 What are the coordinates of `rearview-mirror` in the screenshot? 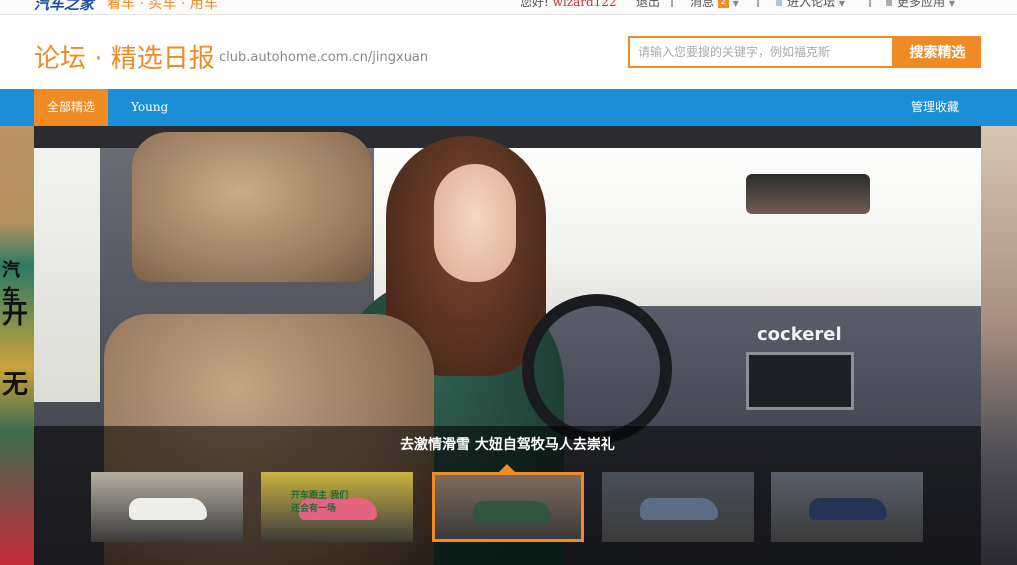 It's located at (808, 194).